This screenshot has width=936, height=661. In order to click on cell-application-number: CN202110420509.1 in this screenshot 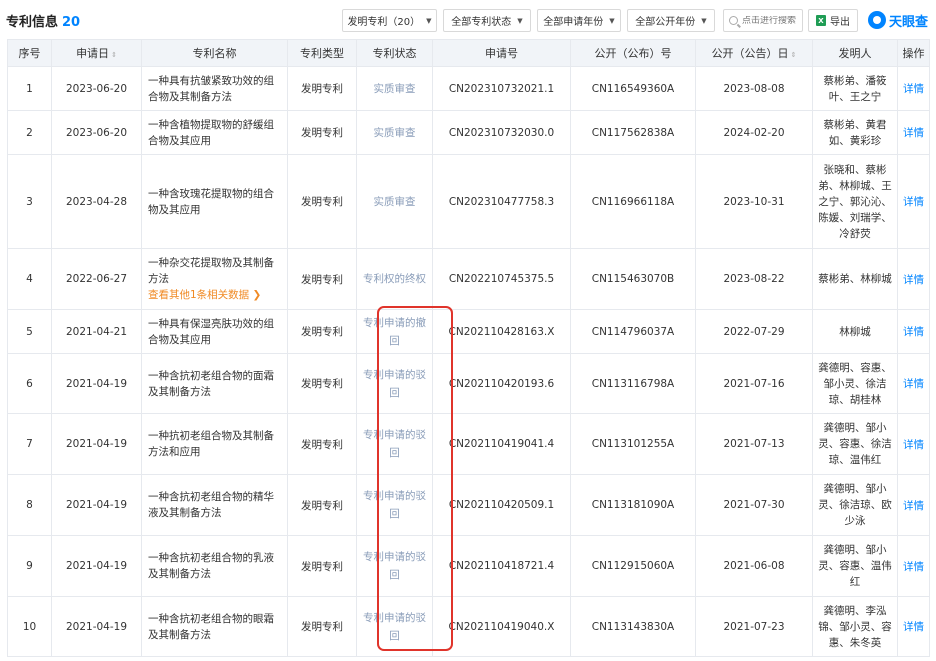, I will do `click(501, 505)`.